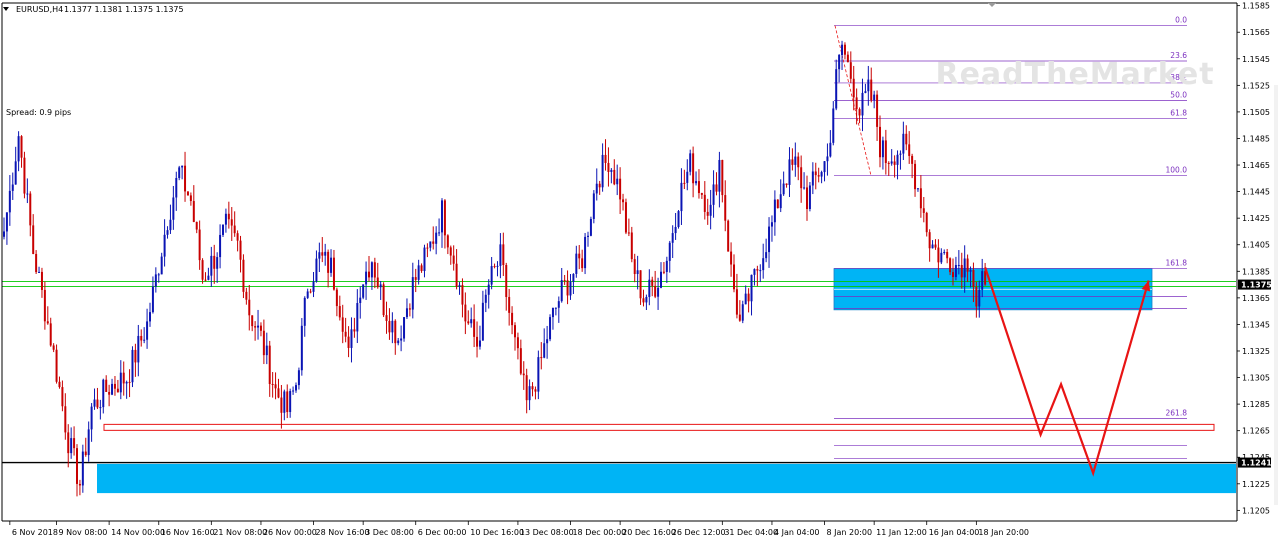  I want to click on time-tick-label: 16 Nov 16:00, so click(188, 532).